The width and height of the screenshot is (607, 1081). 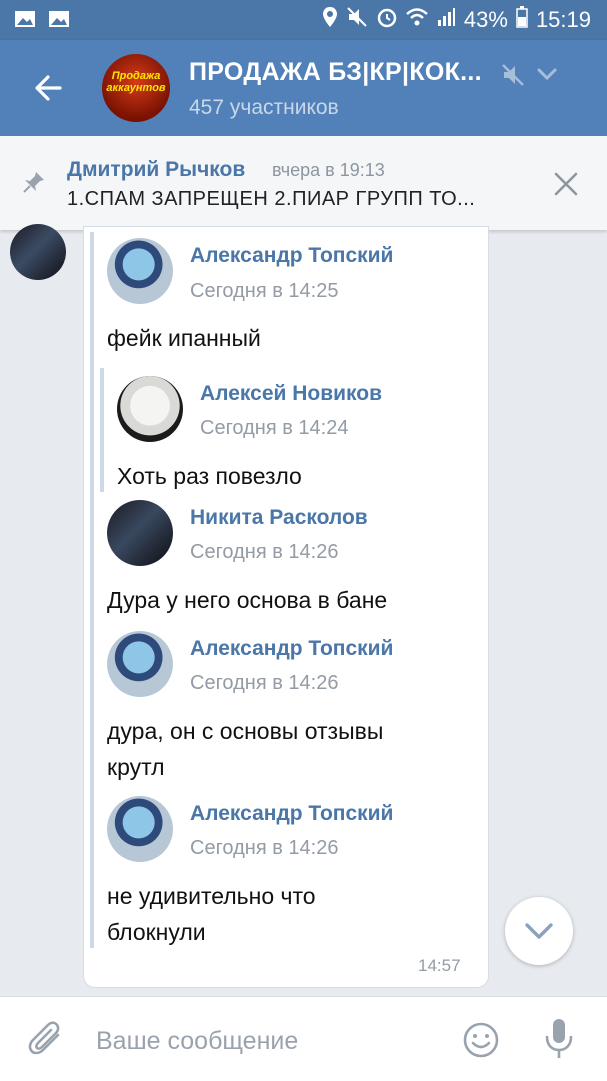 I want to click on forward-text: фейк ипанный, so click(x=184, y=338).